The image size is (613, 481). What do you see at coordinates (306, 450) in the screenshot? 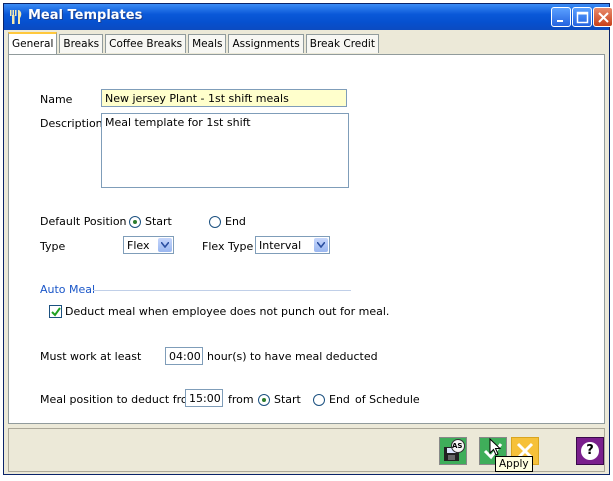
I see `action-toolbar: AS ? Apply` at bounding box center [306, 450].